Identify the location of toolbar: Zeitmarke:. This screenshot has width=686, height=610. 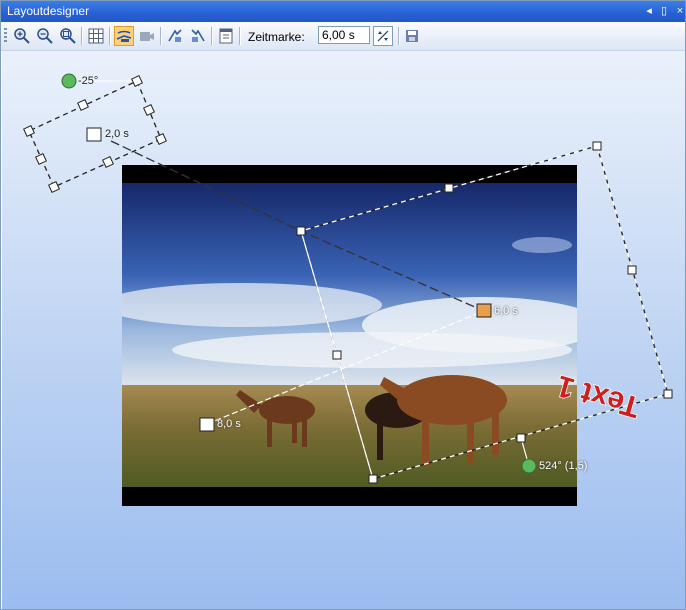
(343, 36).